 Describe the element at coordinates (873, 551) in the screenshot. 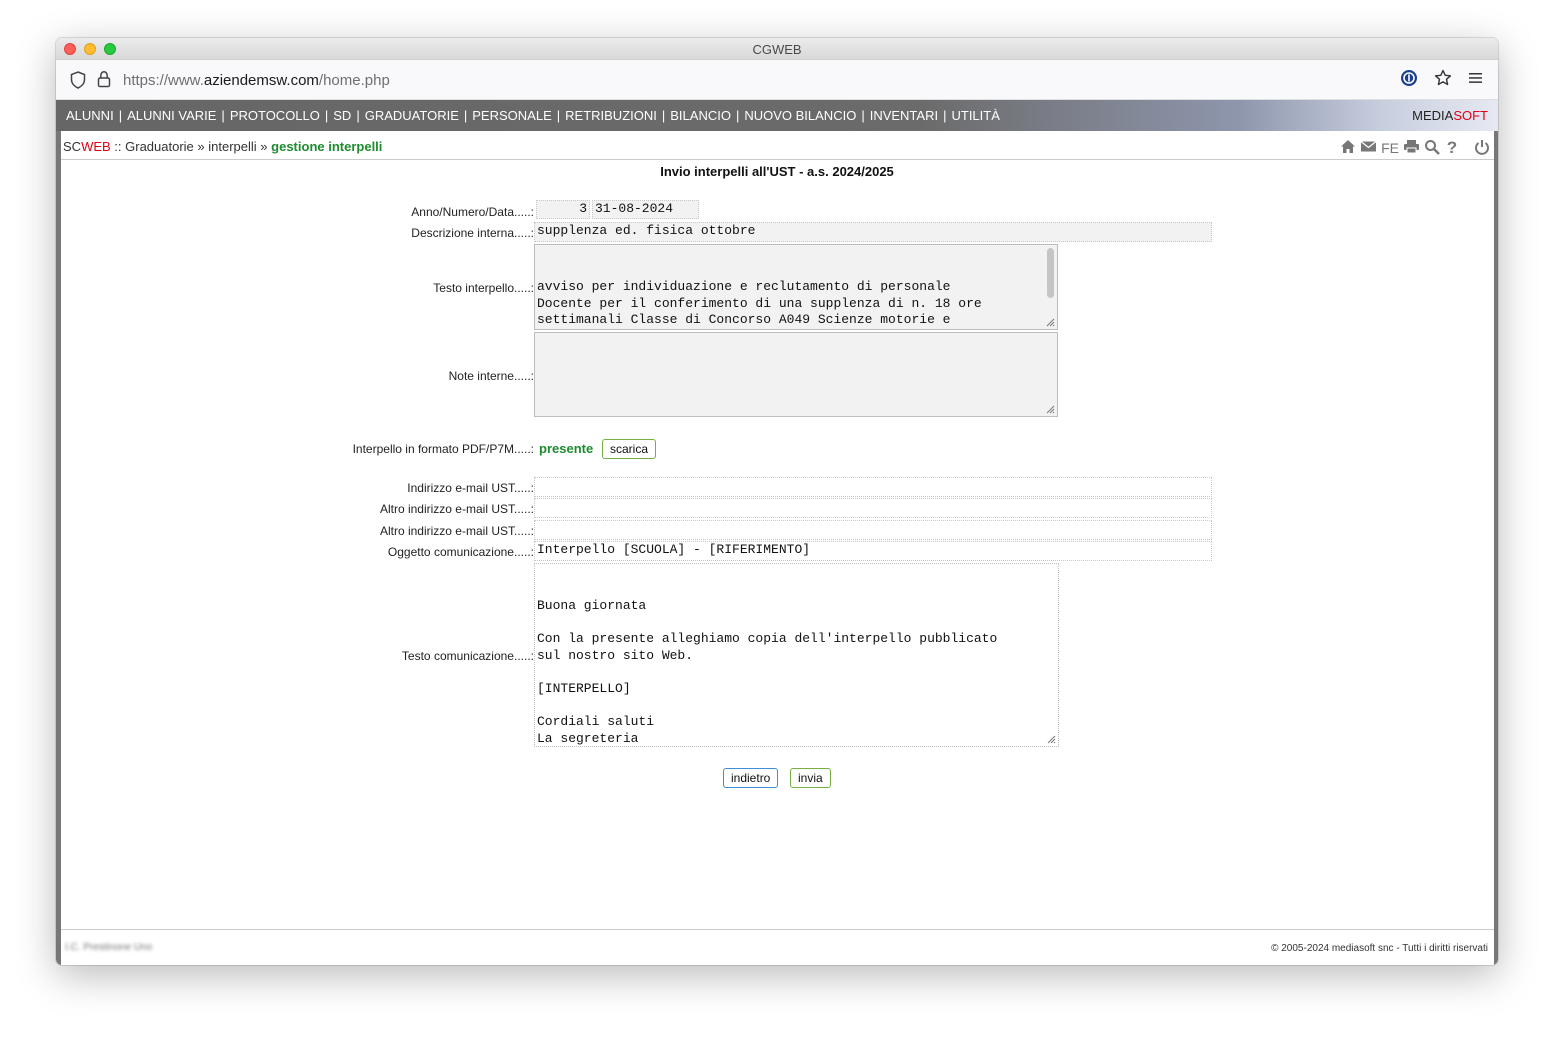

I see `oggetto-field: Interpello [SCUOLA] - [RIFERIMENTO]` at that location.